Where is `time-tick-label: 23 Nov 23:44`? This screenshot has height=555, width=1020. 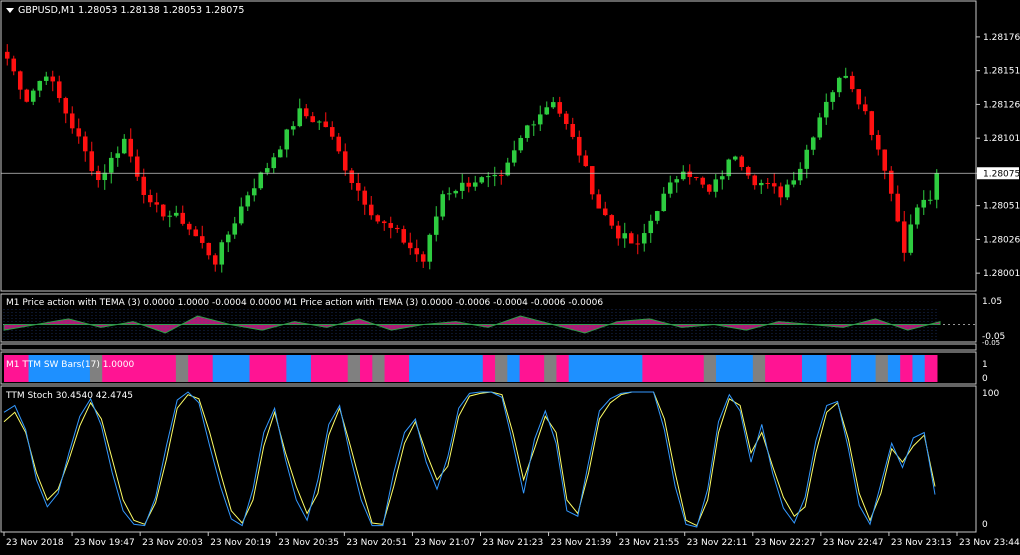 time-tick-label: 23 Nov 23:44 is located at coordinates (989, 543).